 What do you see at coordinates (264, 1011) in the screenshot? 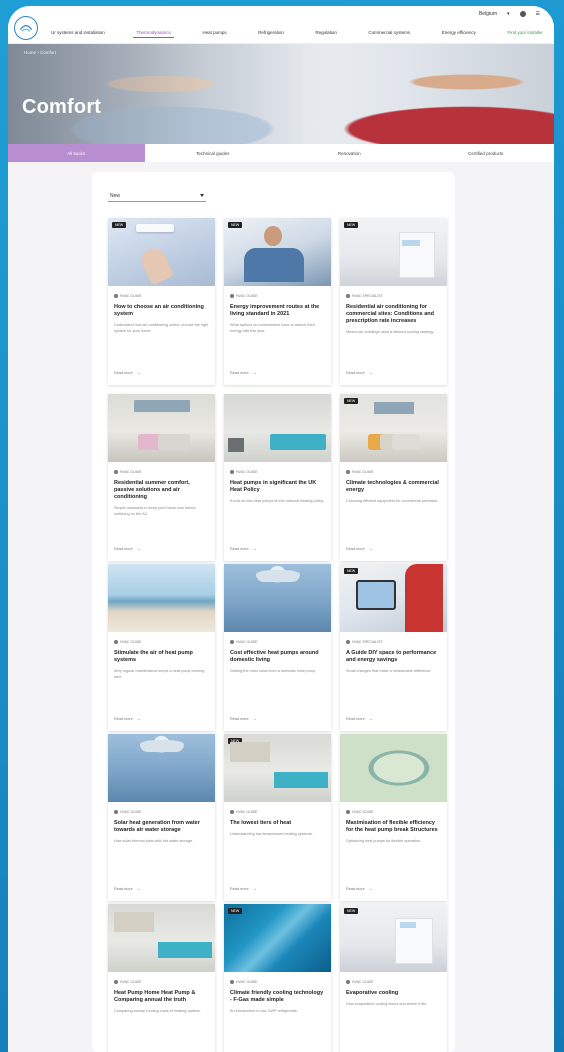
I see `article-excerpt: An introduction to low-GWP refrigerants.` at bounding box center [264, 1011].